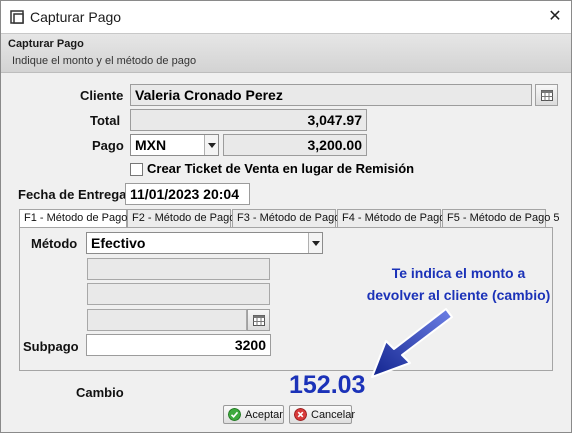 The image size is (572, 433). What do you see at coordinates (174, 145) in the screenshot?
I see `currency-select: MXN` at bounding box center [174, 145].